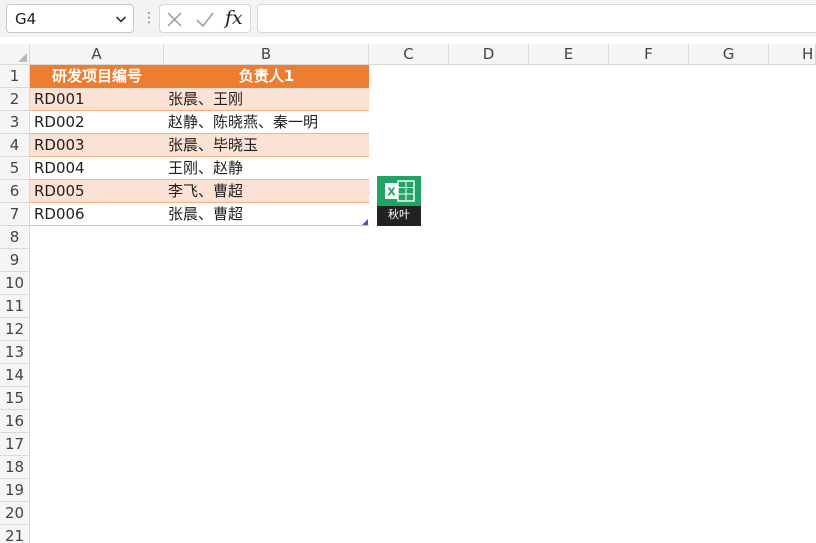 Image resolution: width=816 pixels, height=543 pixels. Describe the element at coordinates (266, 191) in the screenshot. I see `cell-b6: 李飞、曹超` at that location.